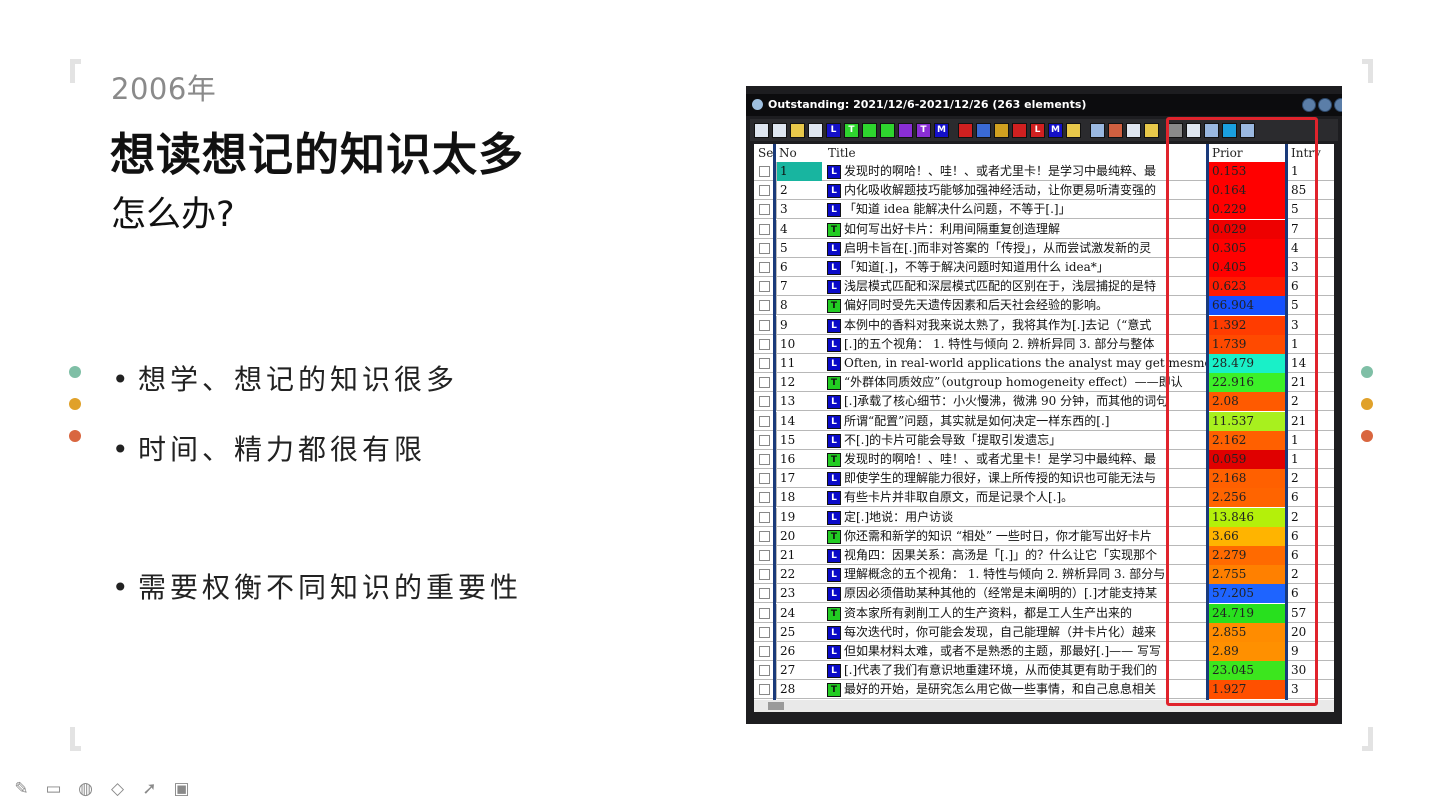  Describe the element at coordinates (983, 130) in the screenshot. I see `sort-icon` at that location.